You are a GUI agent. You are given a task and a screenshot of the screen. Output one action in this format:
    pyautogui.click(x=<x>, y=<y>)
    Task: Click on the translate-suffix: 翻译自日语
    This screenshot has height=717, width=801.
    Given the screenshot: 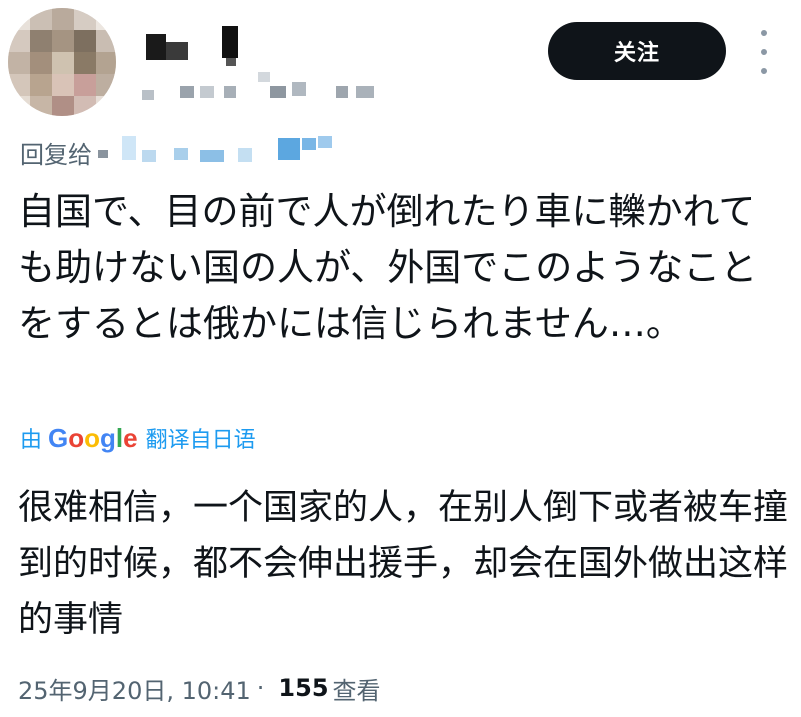 What is the action you would take?
    pyautogui.click(x=200, y=440)
    